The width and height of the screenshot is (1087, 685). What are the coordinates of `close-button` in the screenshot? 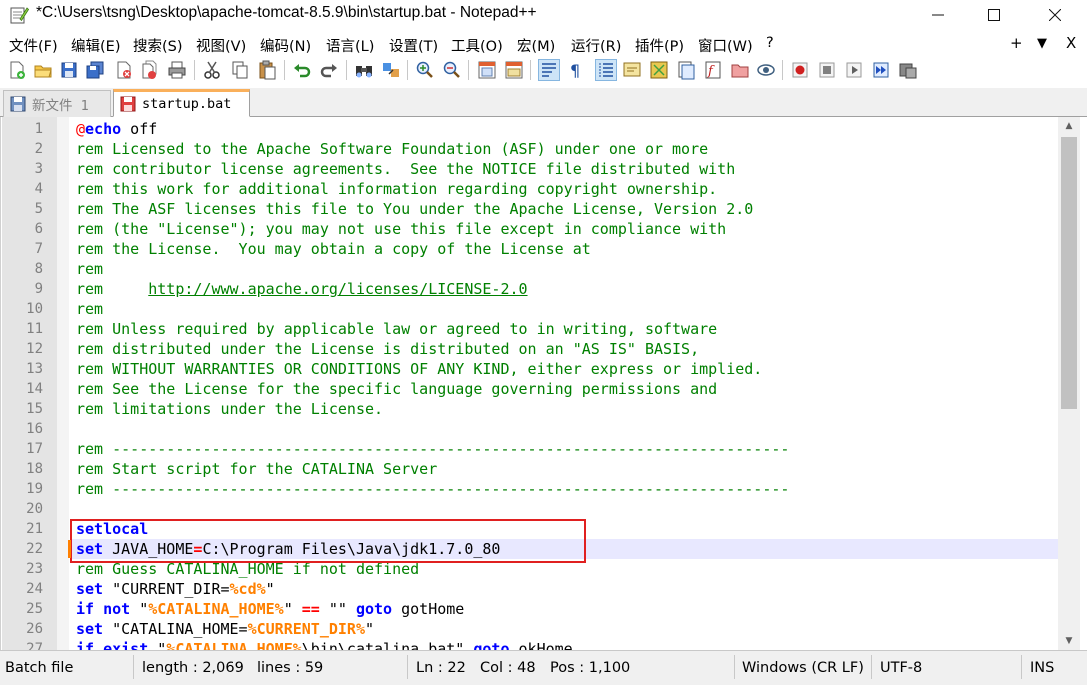 It's located at (1055, 15).